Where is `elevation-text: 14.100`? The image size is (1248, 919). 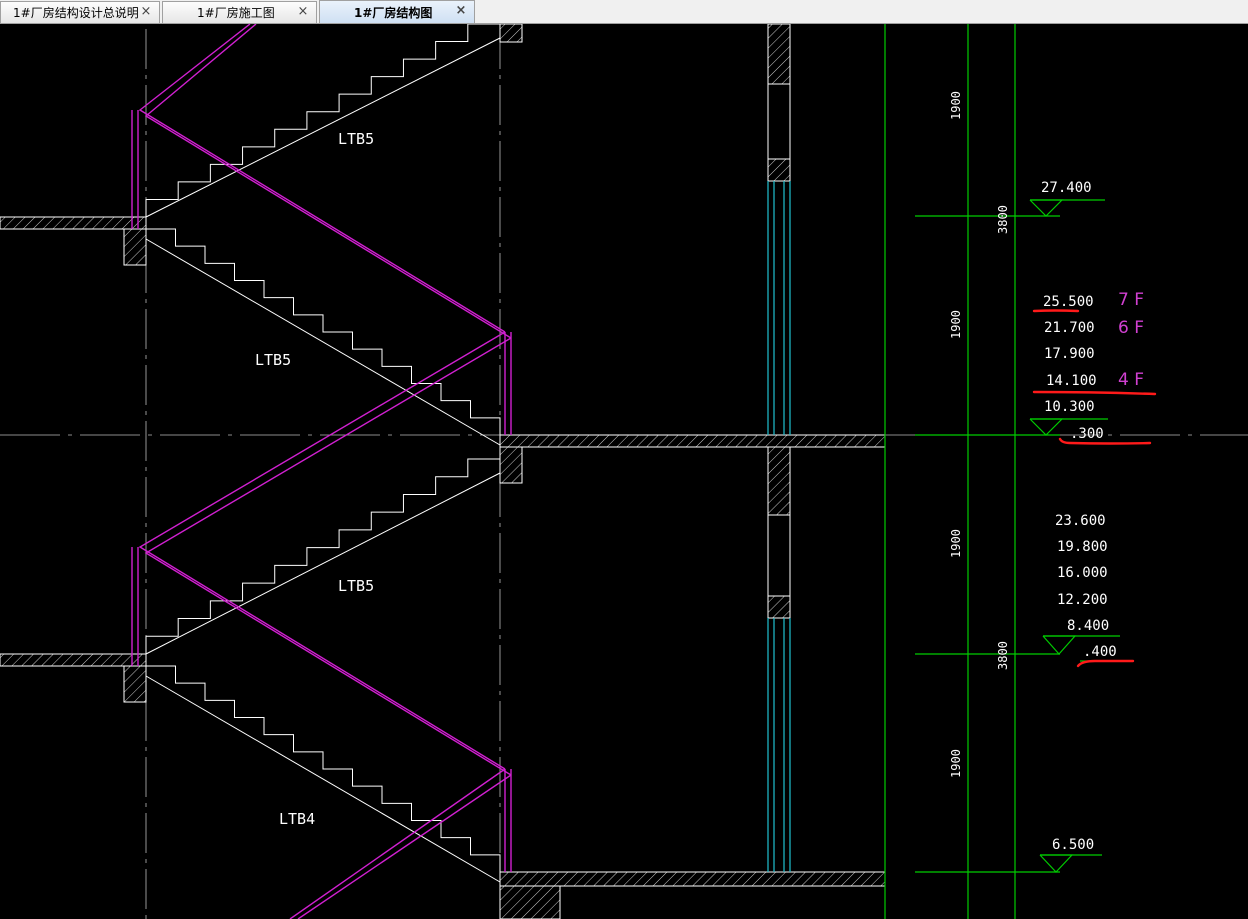
elevation-text: 14.100 is located at coordinates (1071, 381).